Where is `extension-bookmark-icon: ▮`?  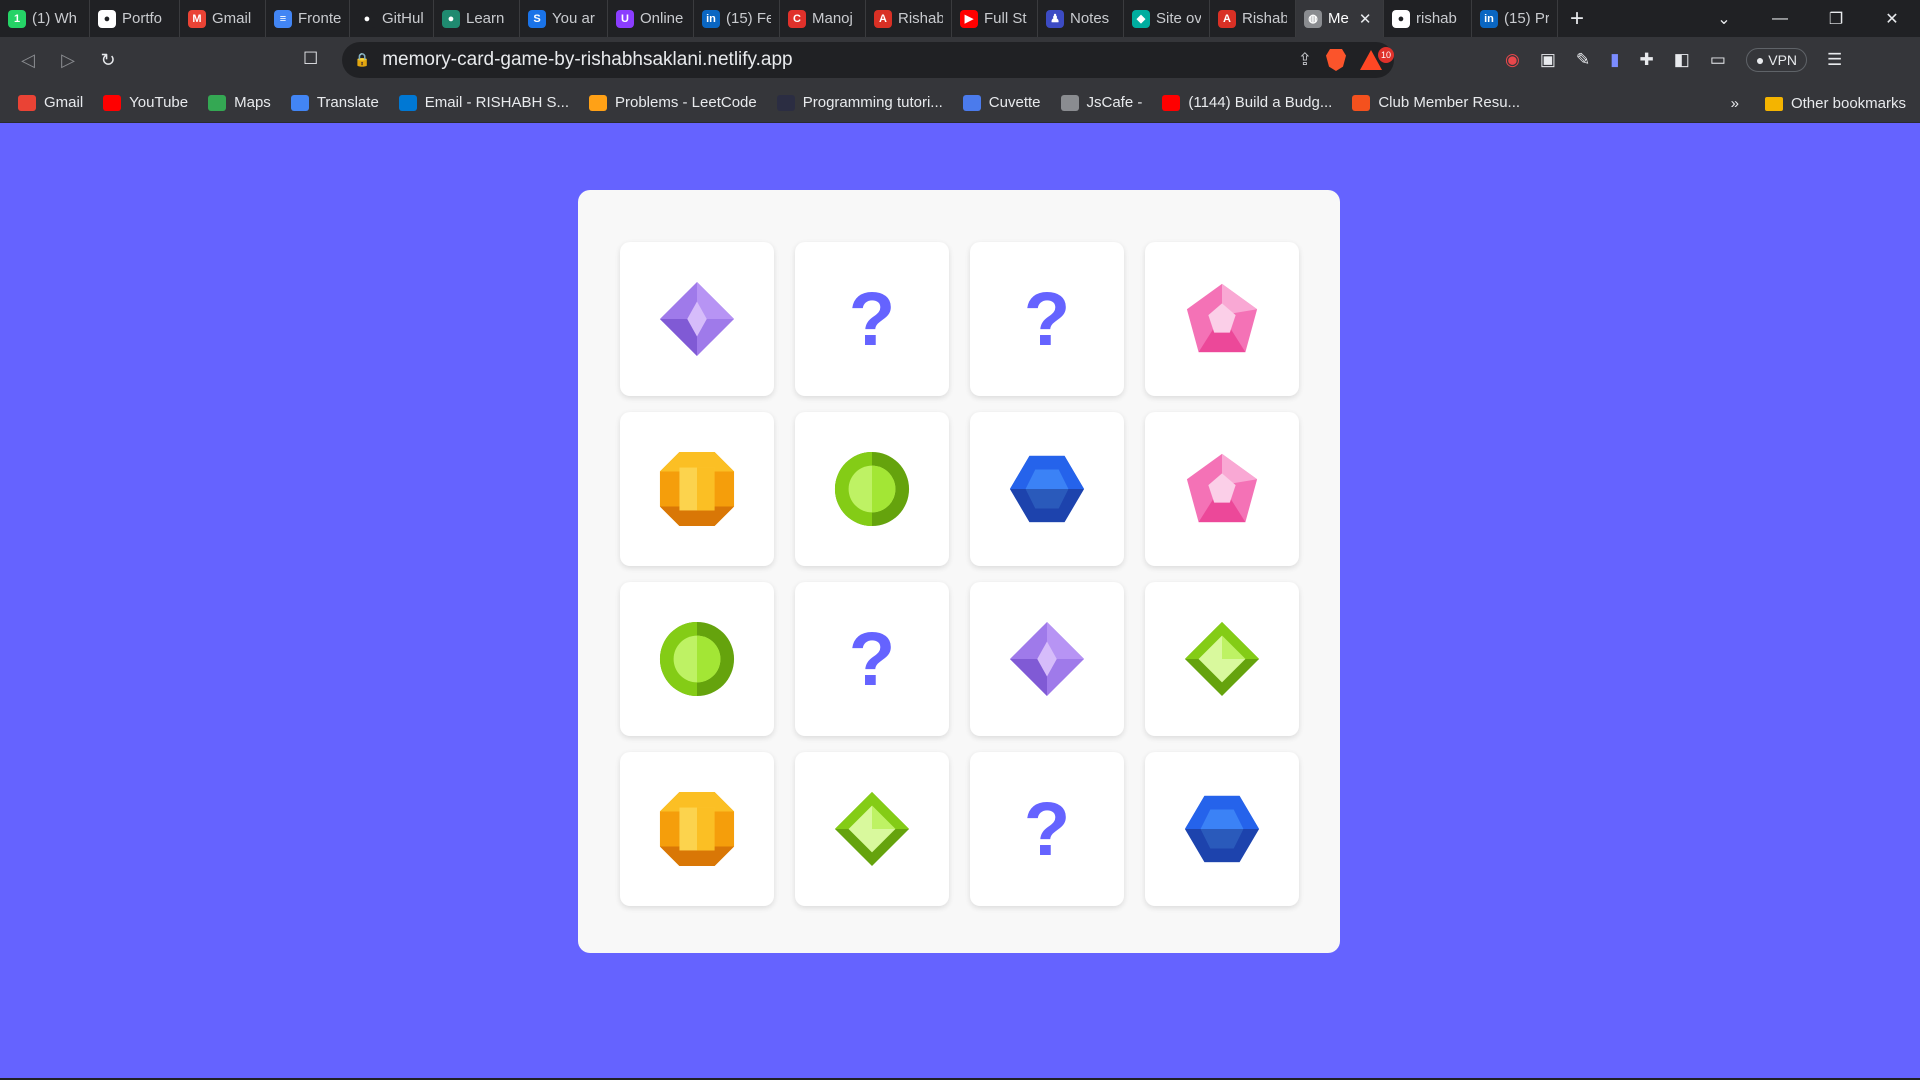 extension-bookmark-icon: ▮ is located at coordinates (1614, 60).